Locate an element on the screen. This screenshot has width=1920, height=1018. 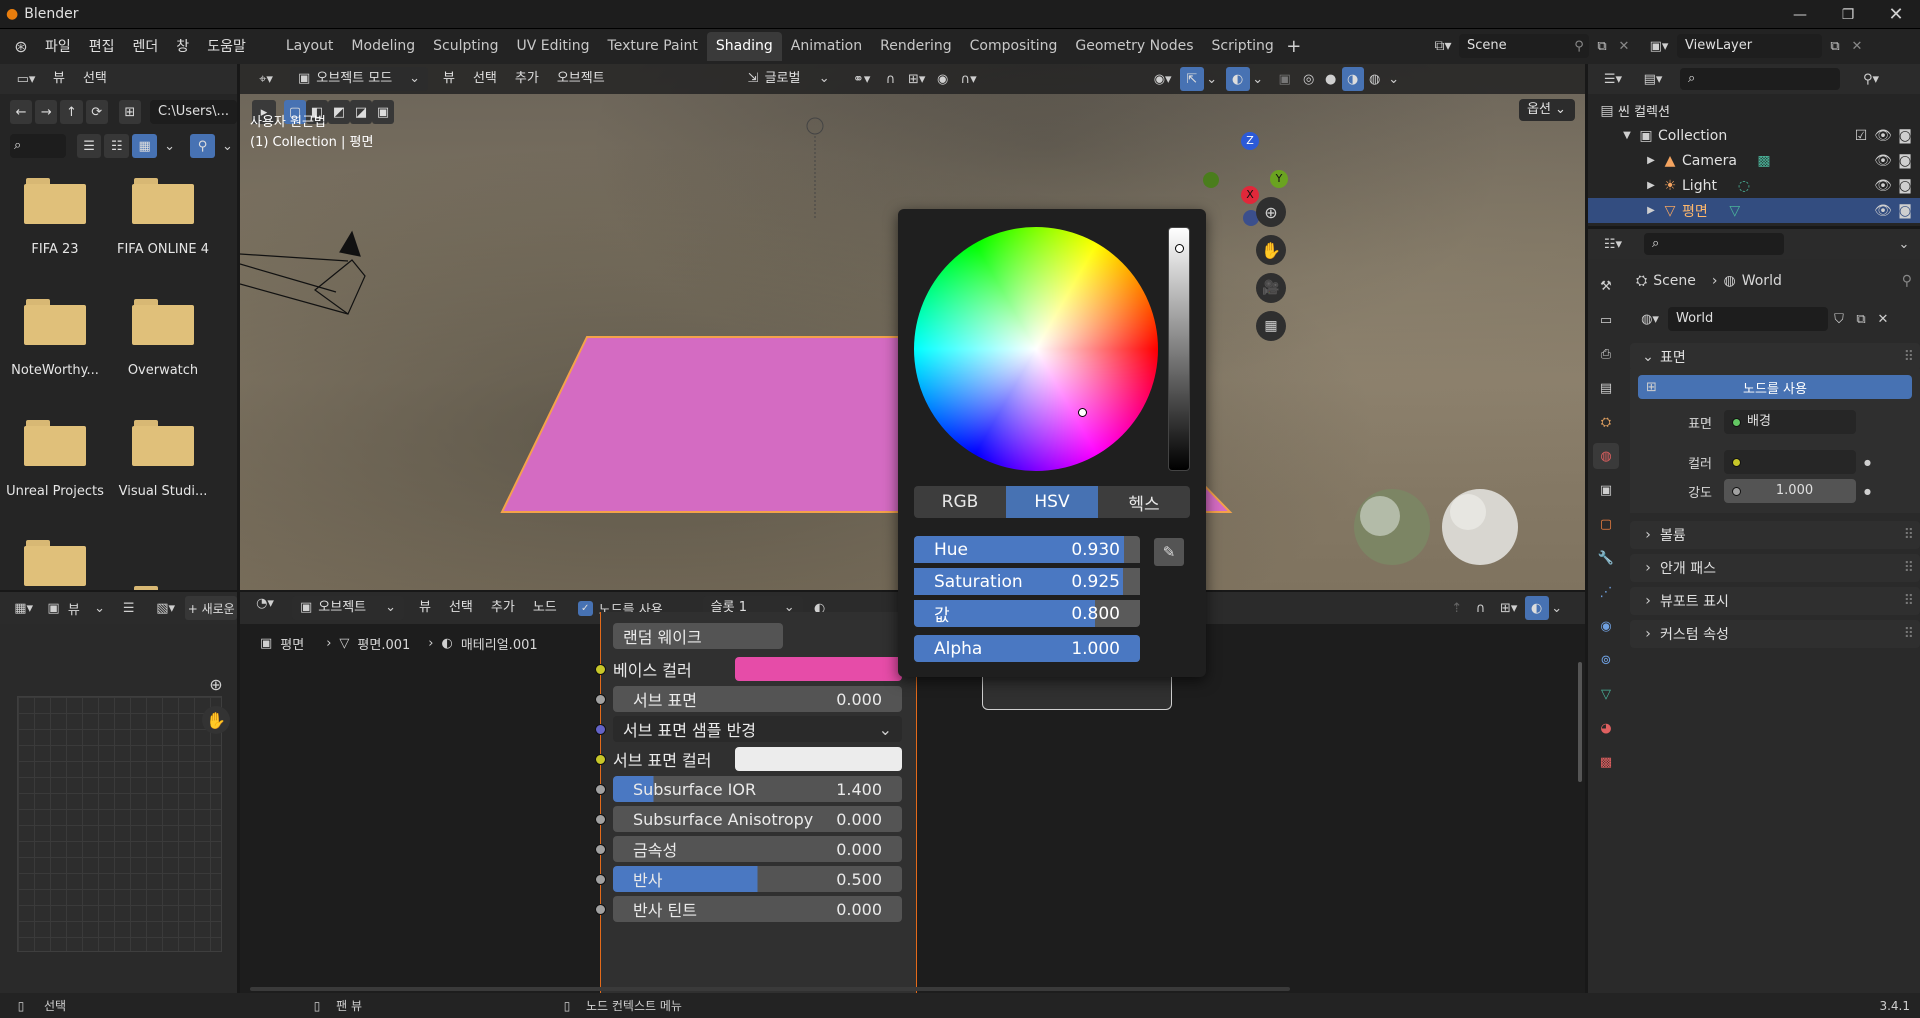
object-tab-icon: ▢ is located at coordinates (1606, 524).